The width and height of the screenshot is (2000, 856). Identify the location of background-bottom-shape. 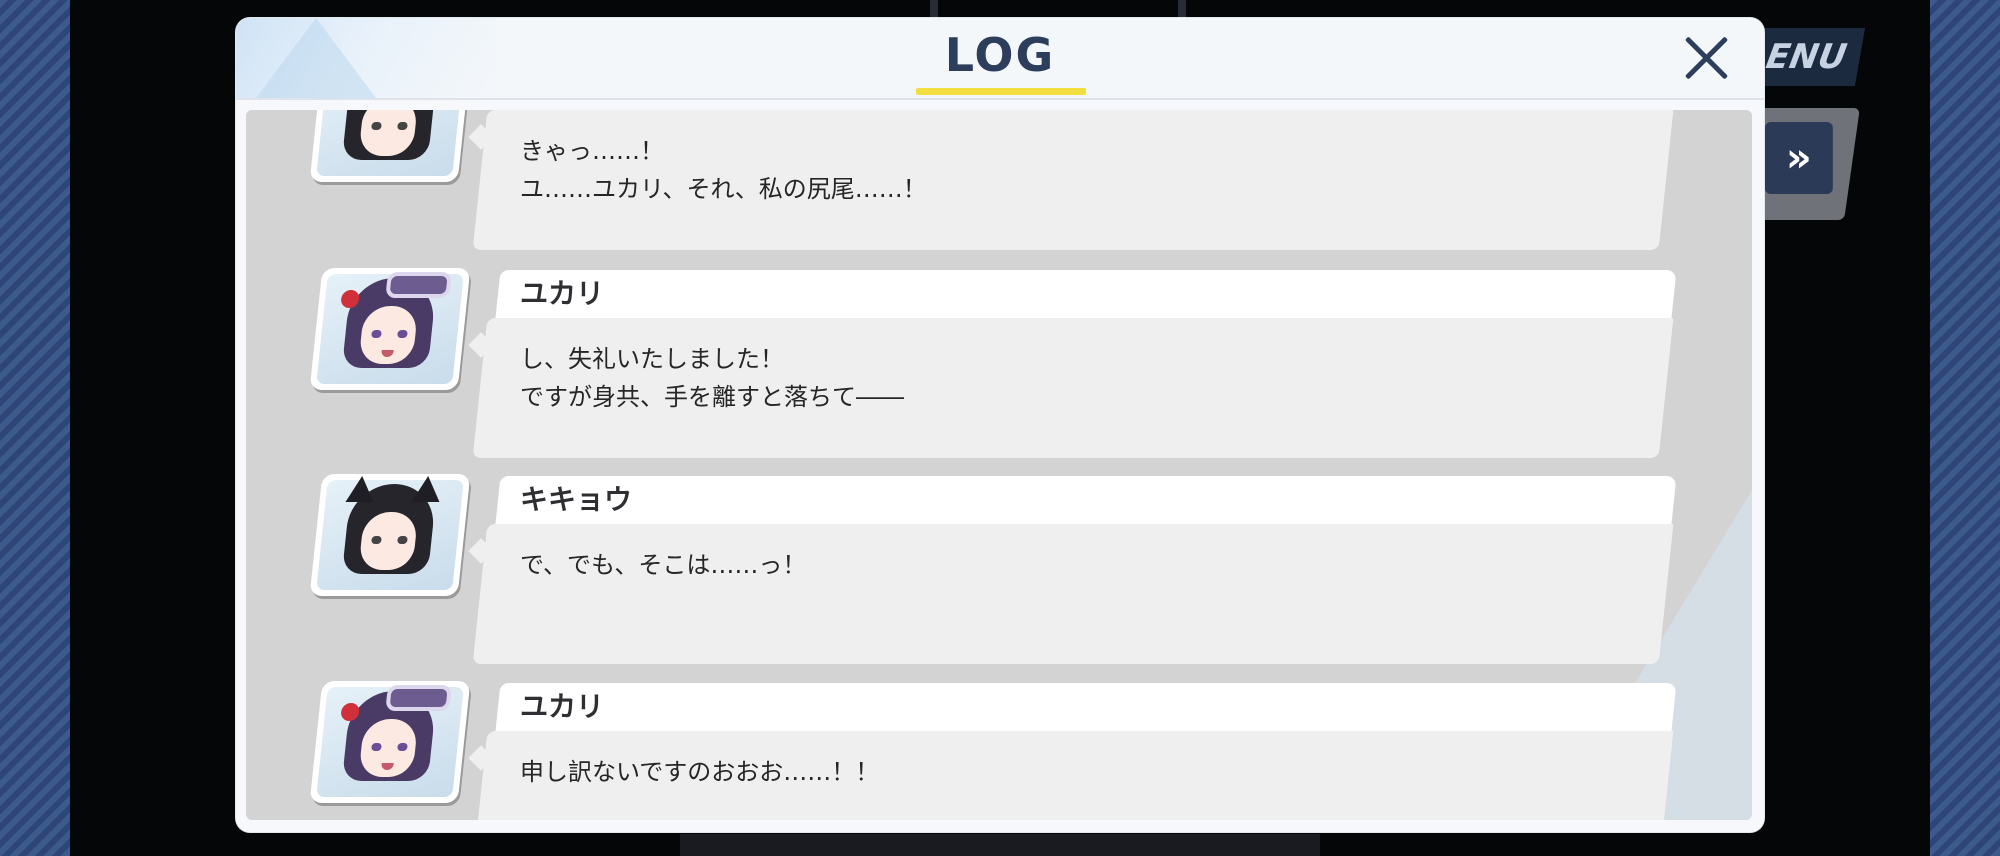
(1000, 845).